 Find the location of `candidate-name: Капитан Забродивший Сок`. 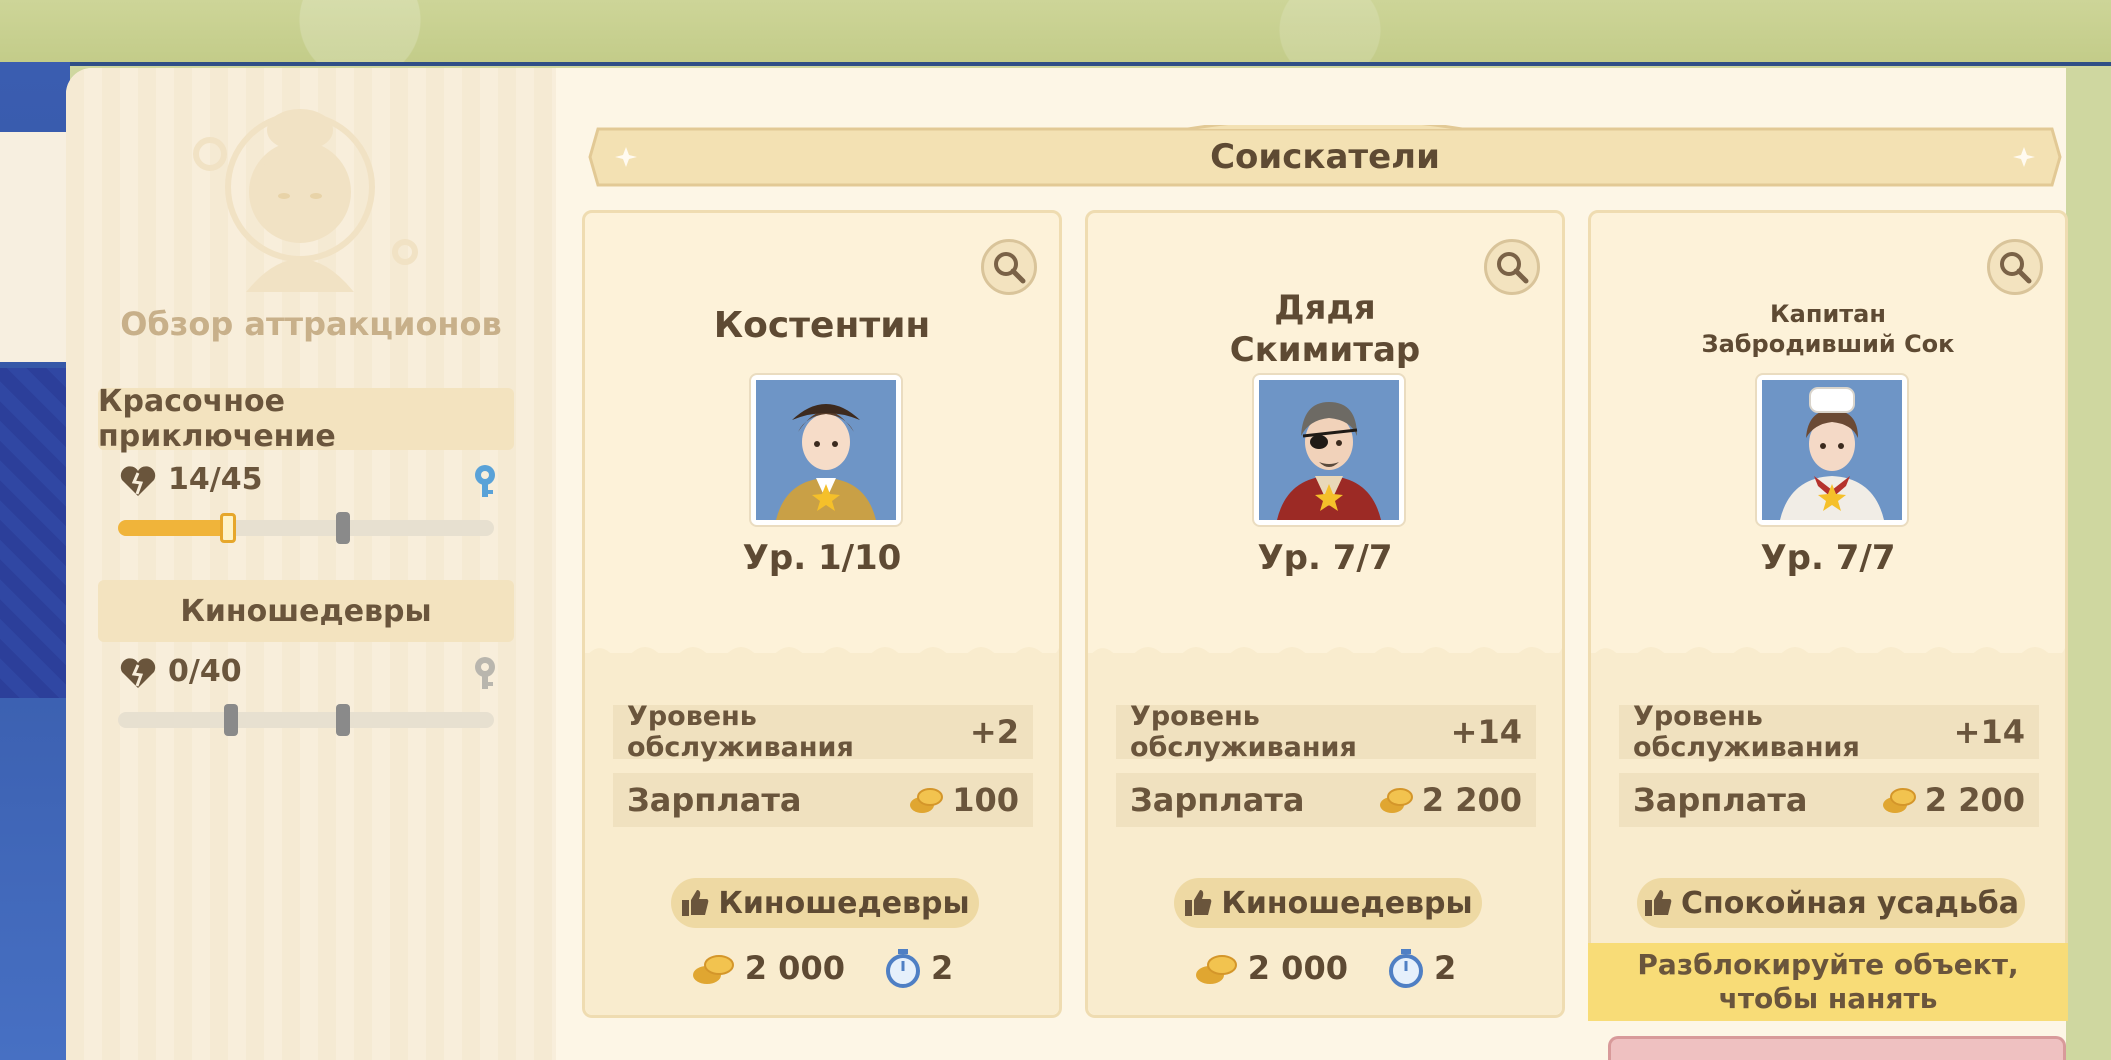

candidate-name: Капитан Забродивший Сок is located at coordinates (1828, 329).